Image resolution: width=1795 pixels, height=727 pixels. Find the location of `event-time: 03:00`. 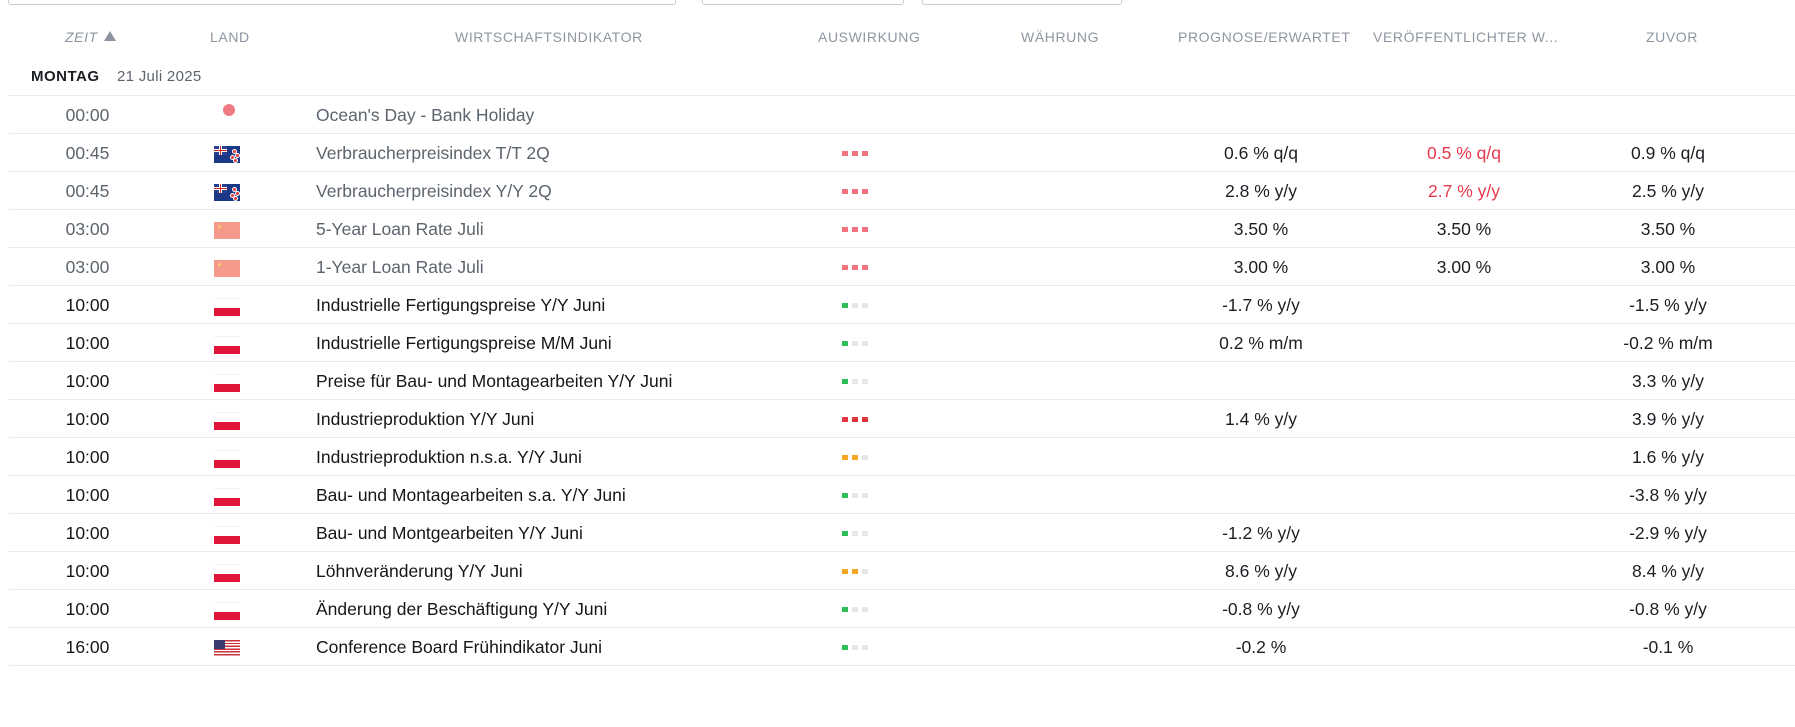

event-time: 03:00 is located at coordinates (87, 267).